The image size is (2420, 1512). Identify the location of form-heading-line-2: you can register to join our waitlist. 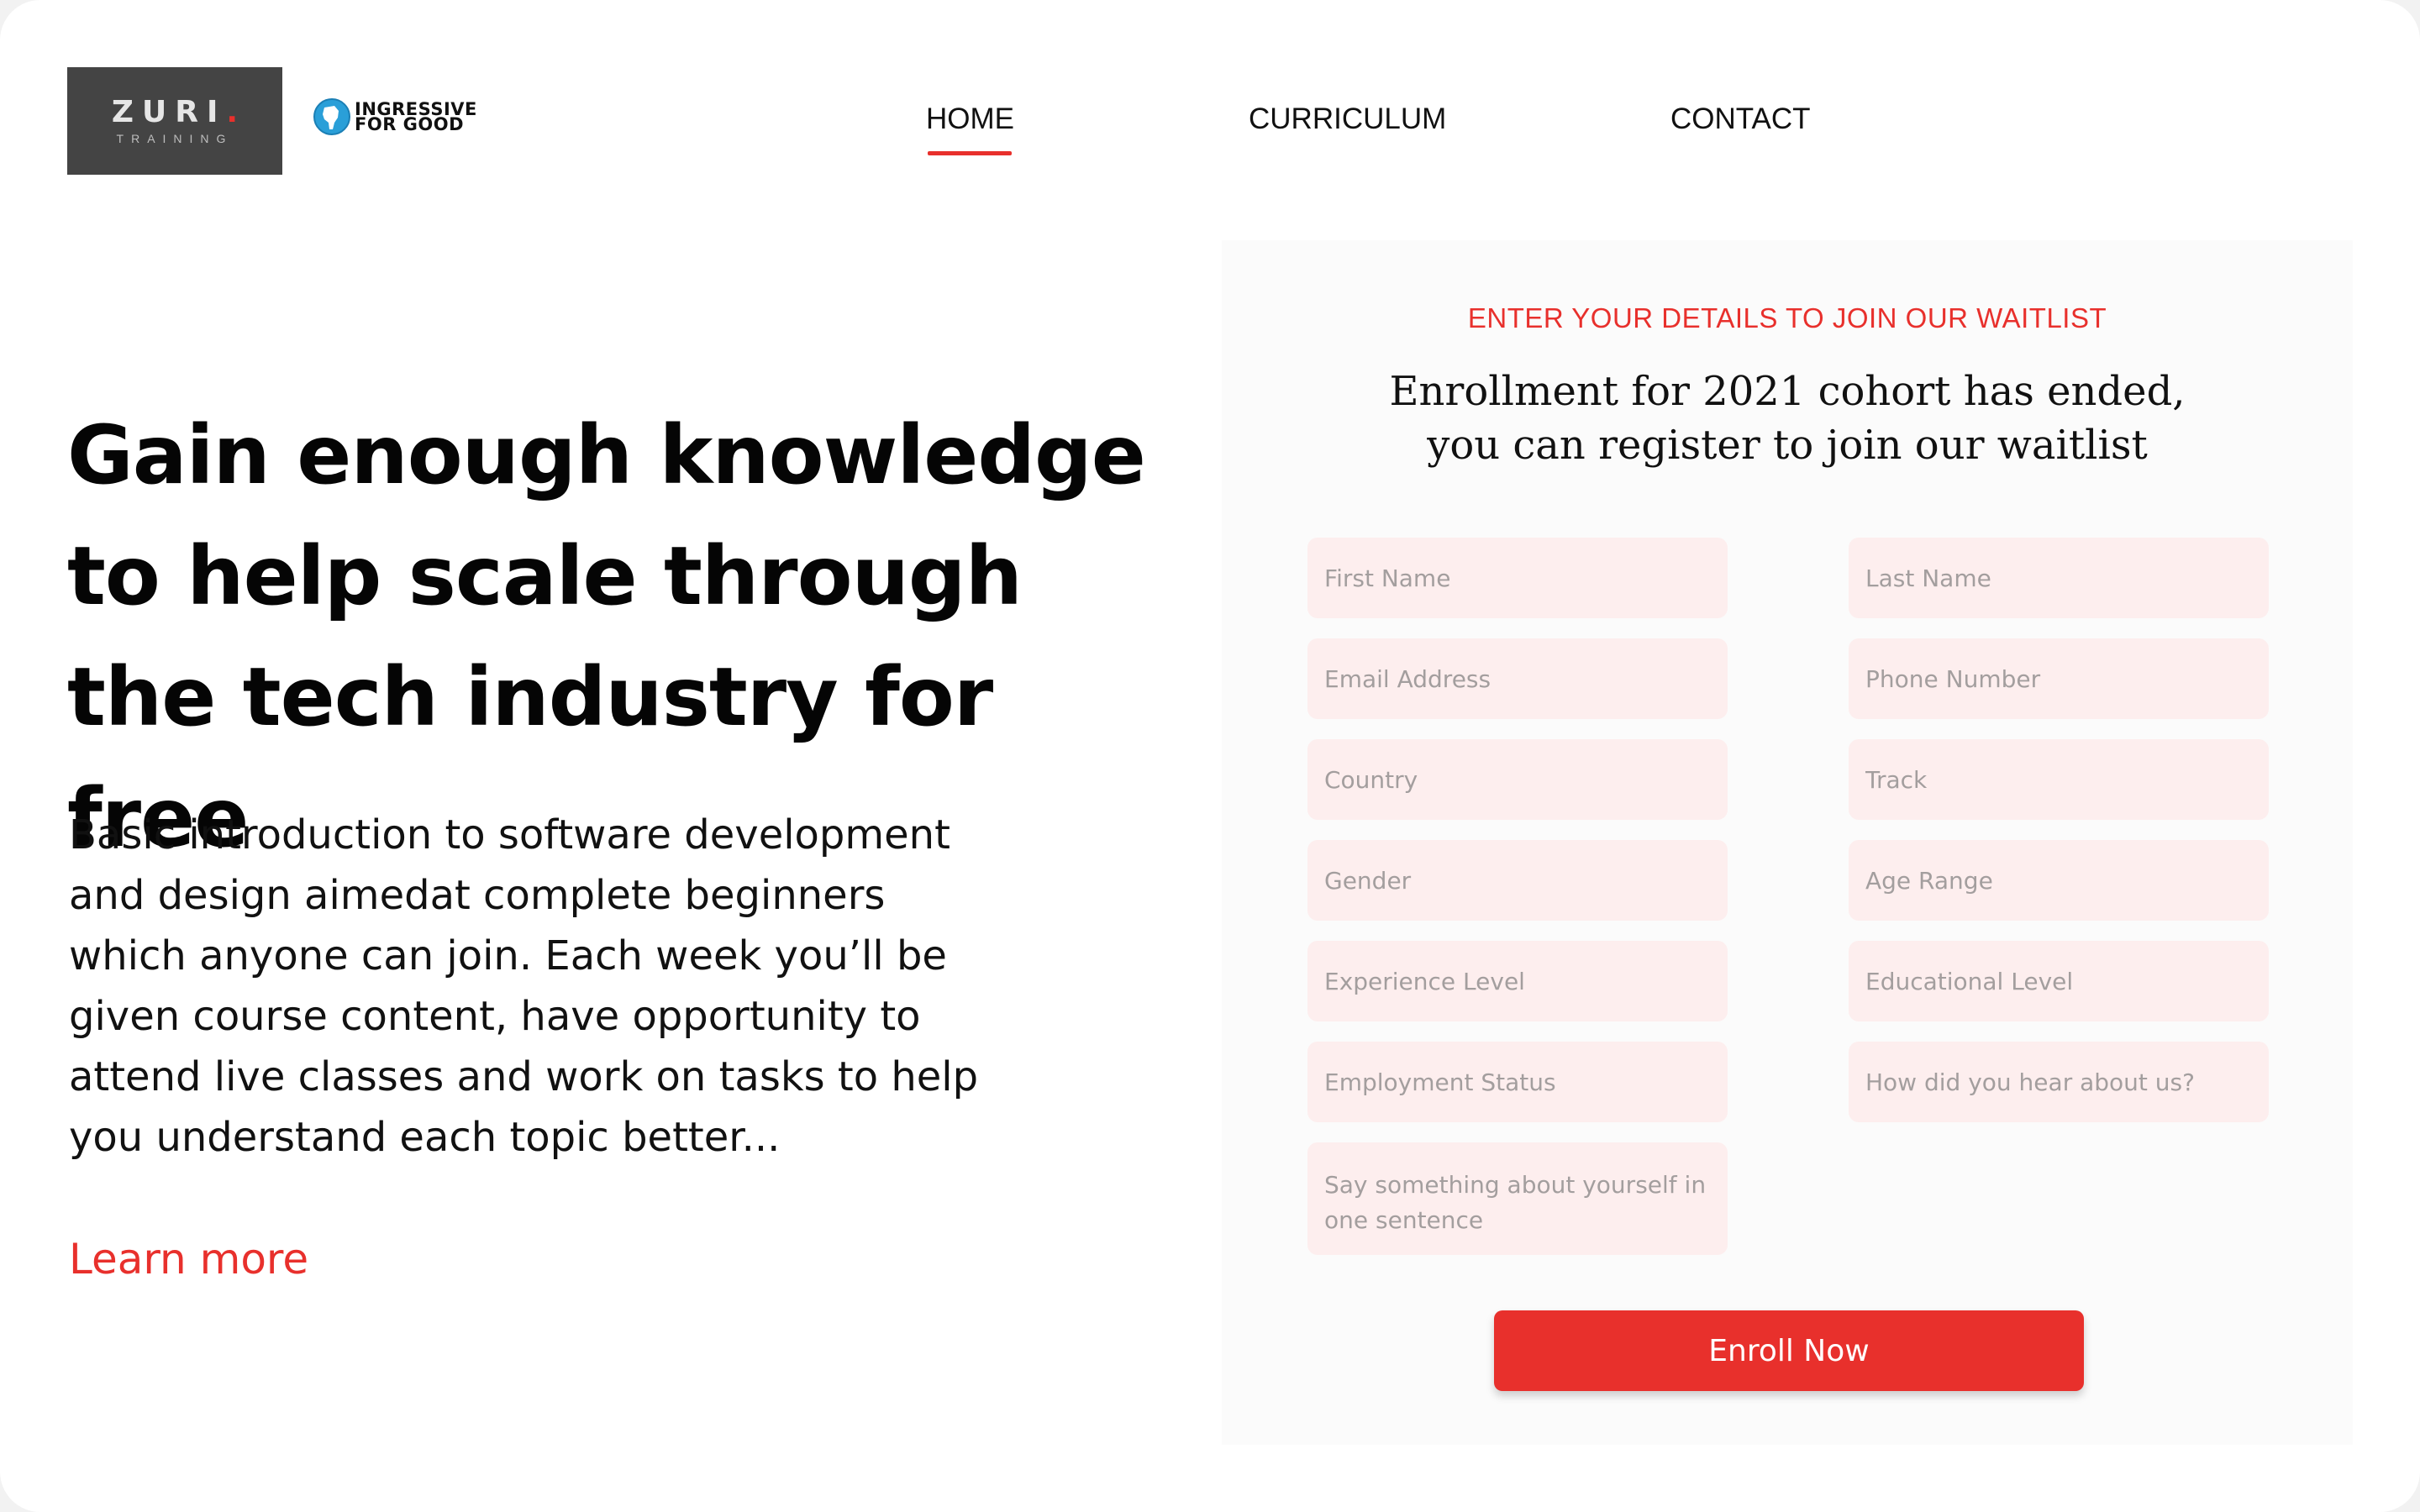
(1788, 445).